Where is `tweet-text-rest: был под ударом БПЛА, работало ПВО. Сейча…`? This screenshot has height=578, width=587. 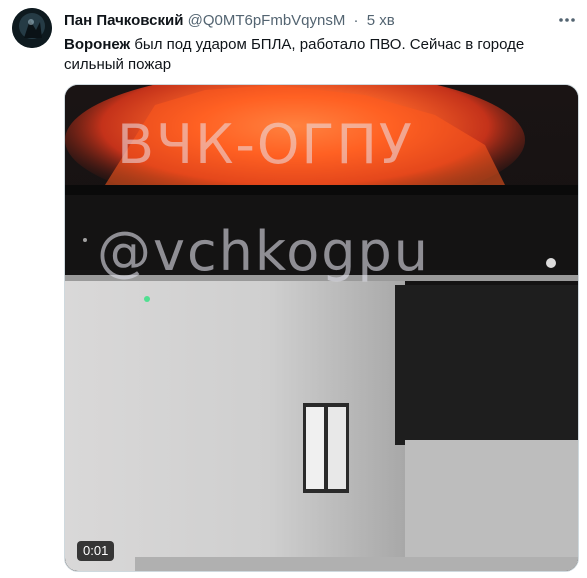
tweet-text-rest: был под ударом БПЛА, работало ПВО. Сейча… is located at coordinates (294, 54).